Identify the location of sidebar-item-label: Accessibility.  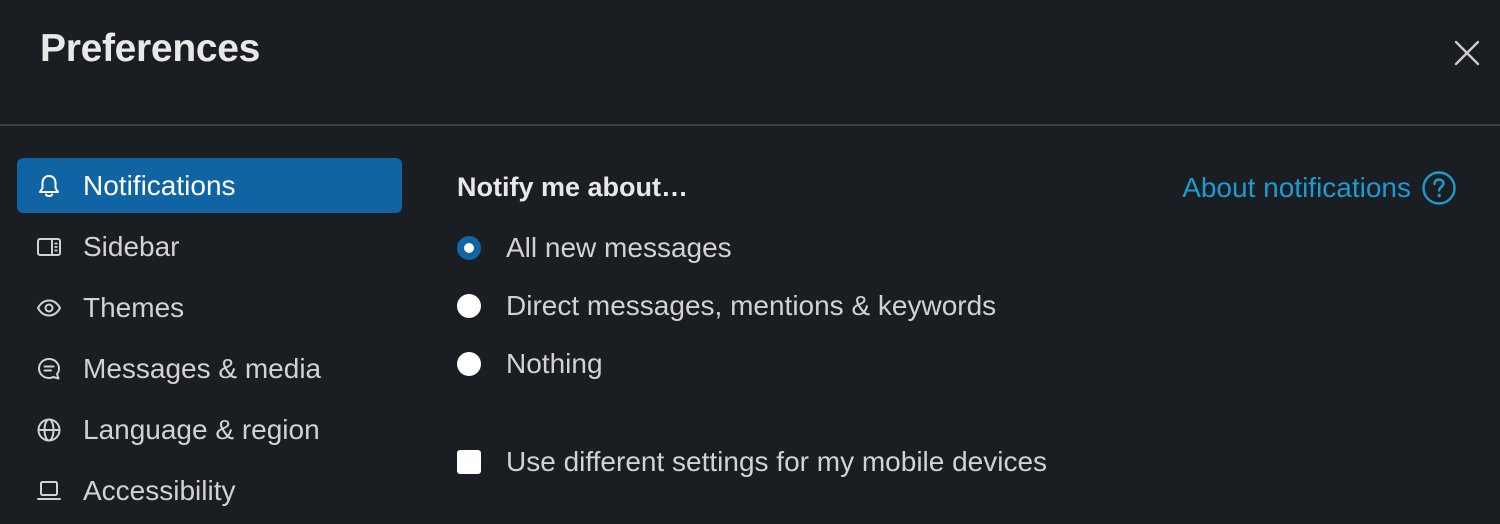
(159, 490).